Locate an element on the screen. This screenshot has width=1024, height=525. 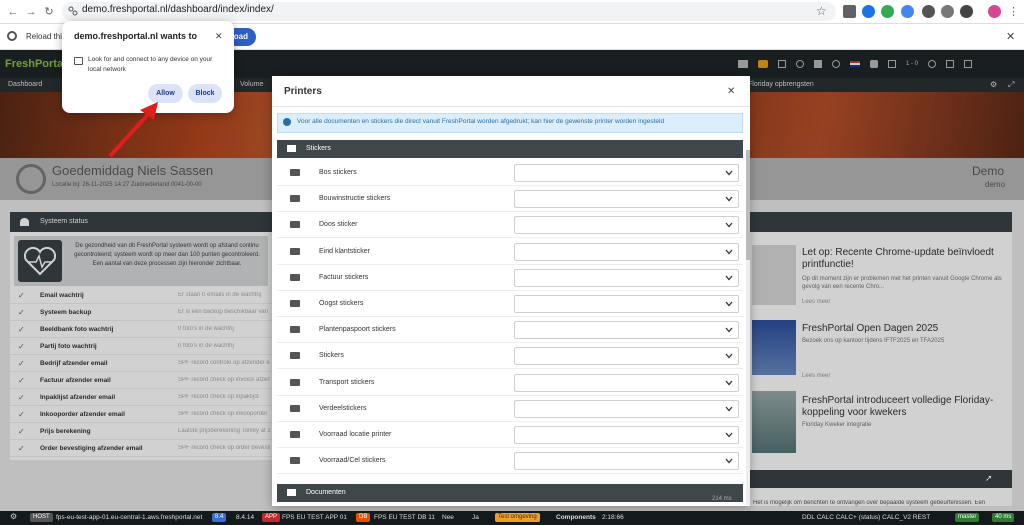
permission-title: demo.freshportal.nl wants to is located at coordinates (136, 36).